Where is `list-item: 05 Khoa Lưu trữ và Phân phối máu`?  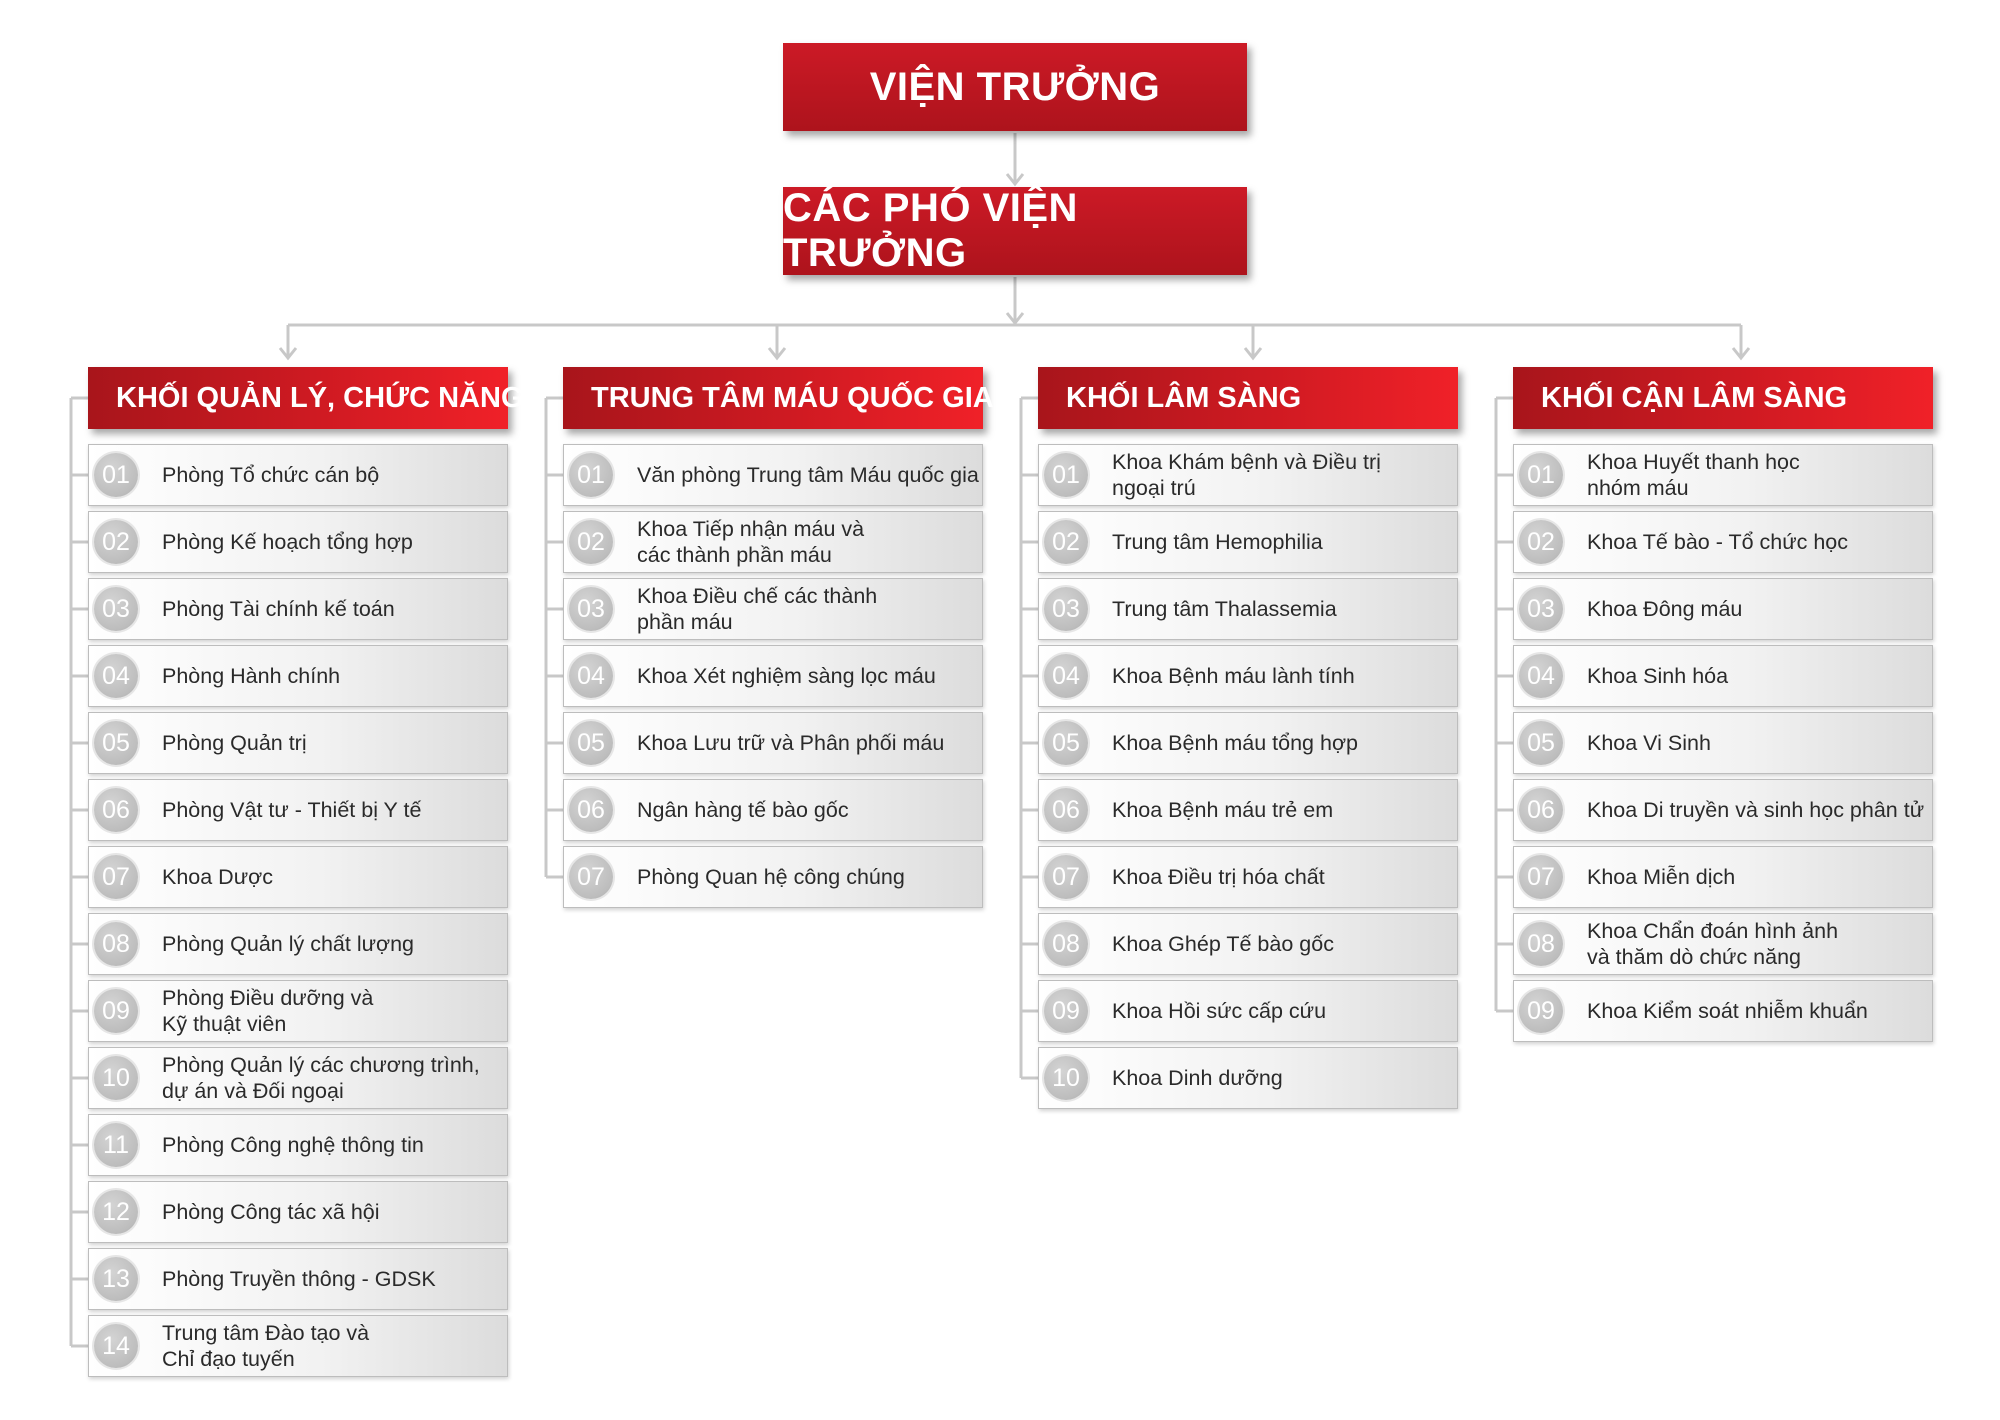
list-item: 05 Khoa Lưu trữ và Phân phối máu is located at coordinates (773, 743).